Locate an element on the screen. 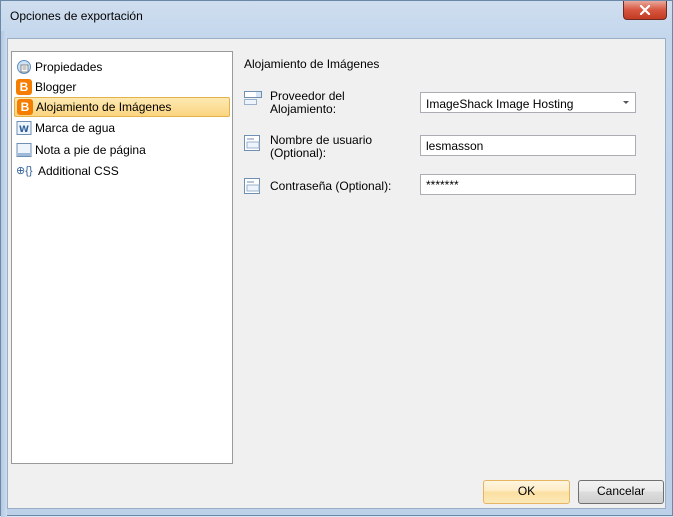 The height and width of the screenshot is (517, 673). provider-label-line1: Proveedor del is located at coordinates (307, 96).